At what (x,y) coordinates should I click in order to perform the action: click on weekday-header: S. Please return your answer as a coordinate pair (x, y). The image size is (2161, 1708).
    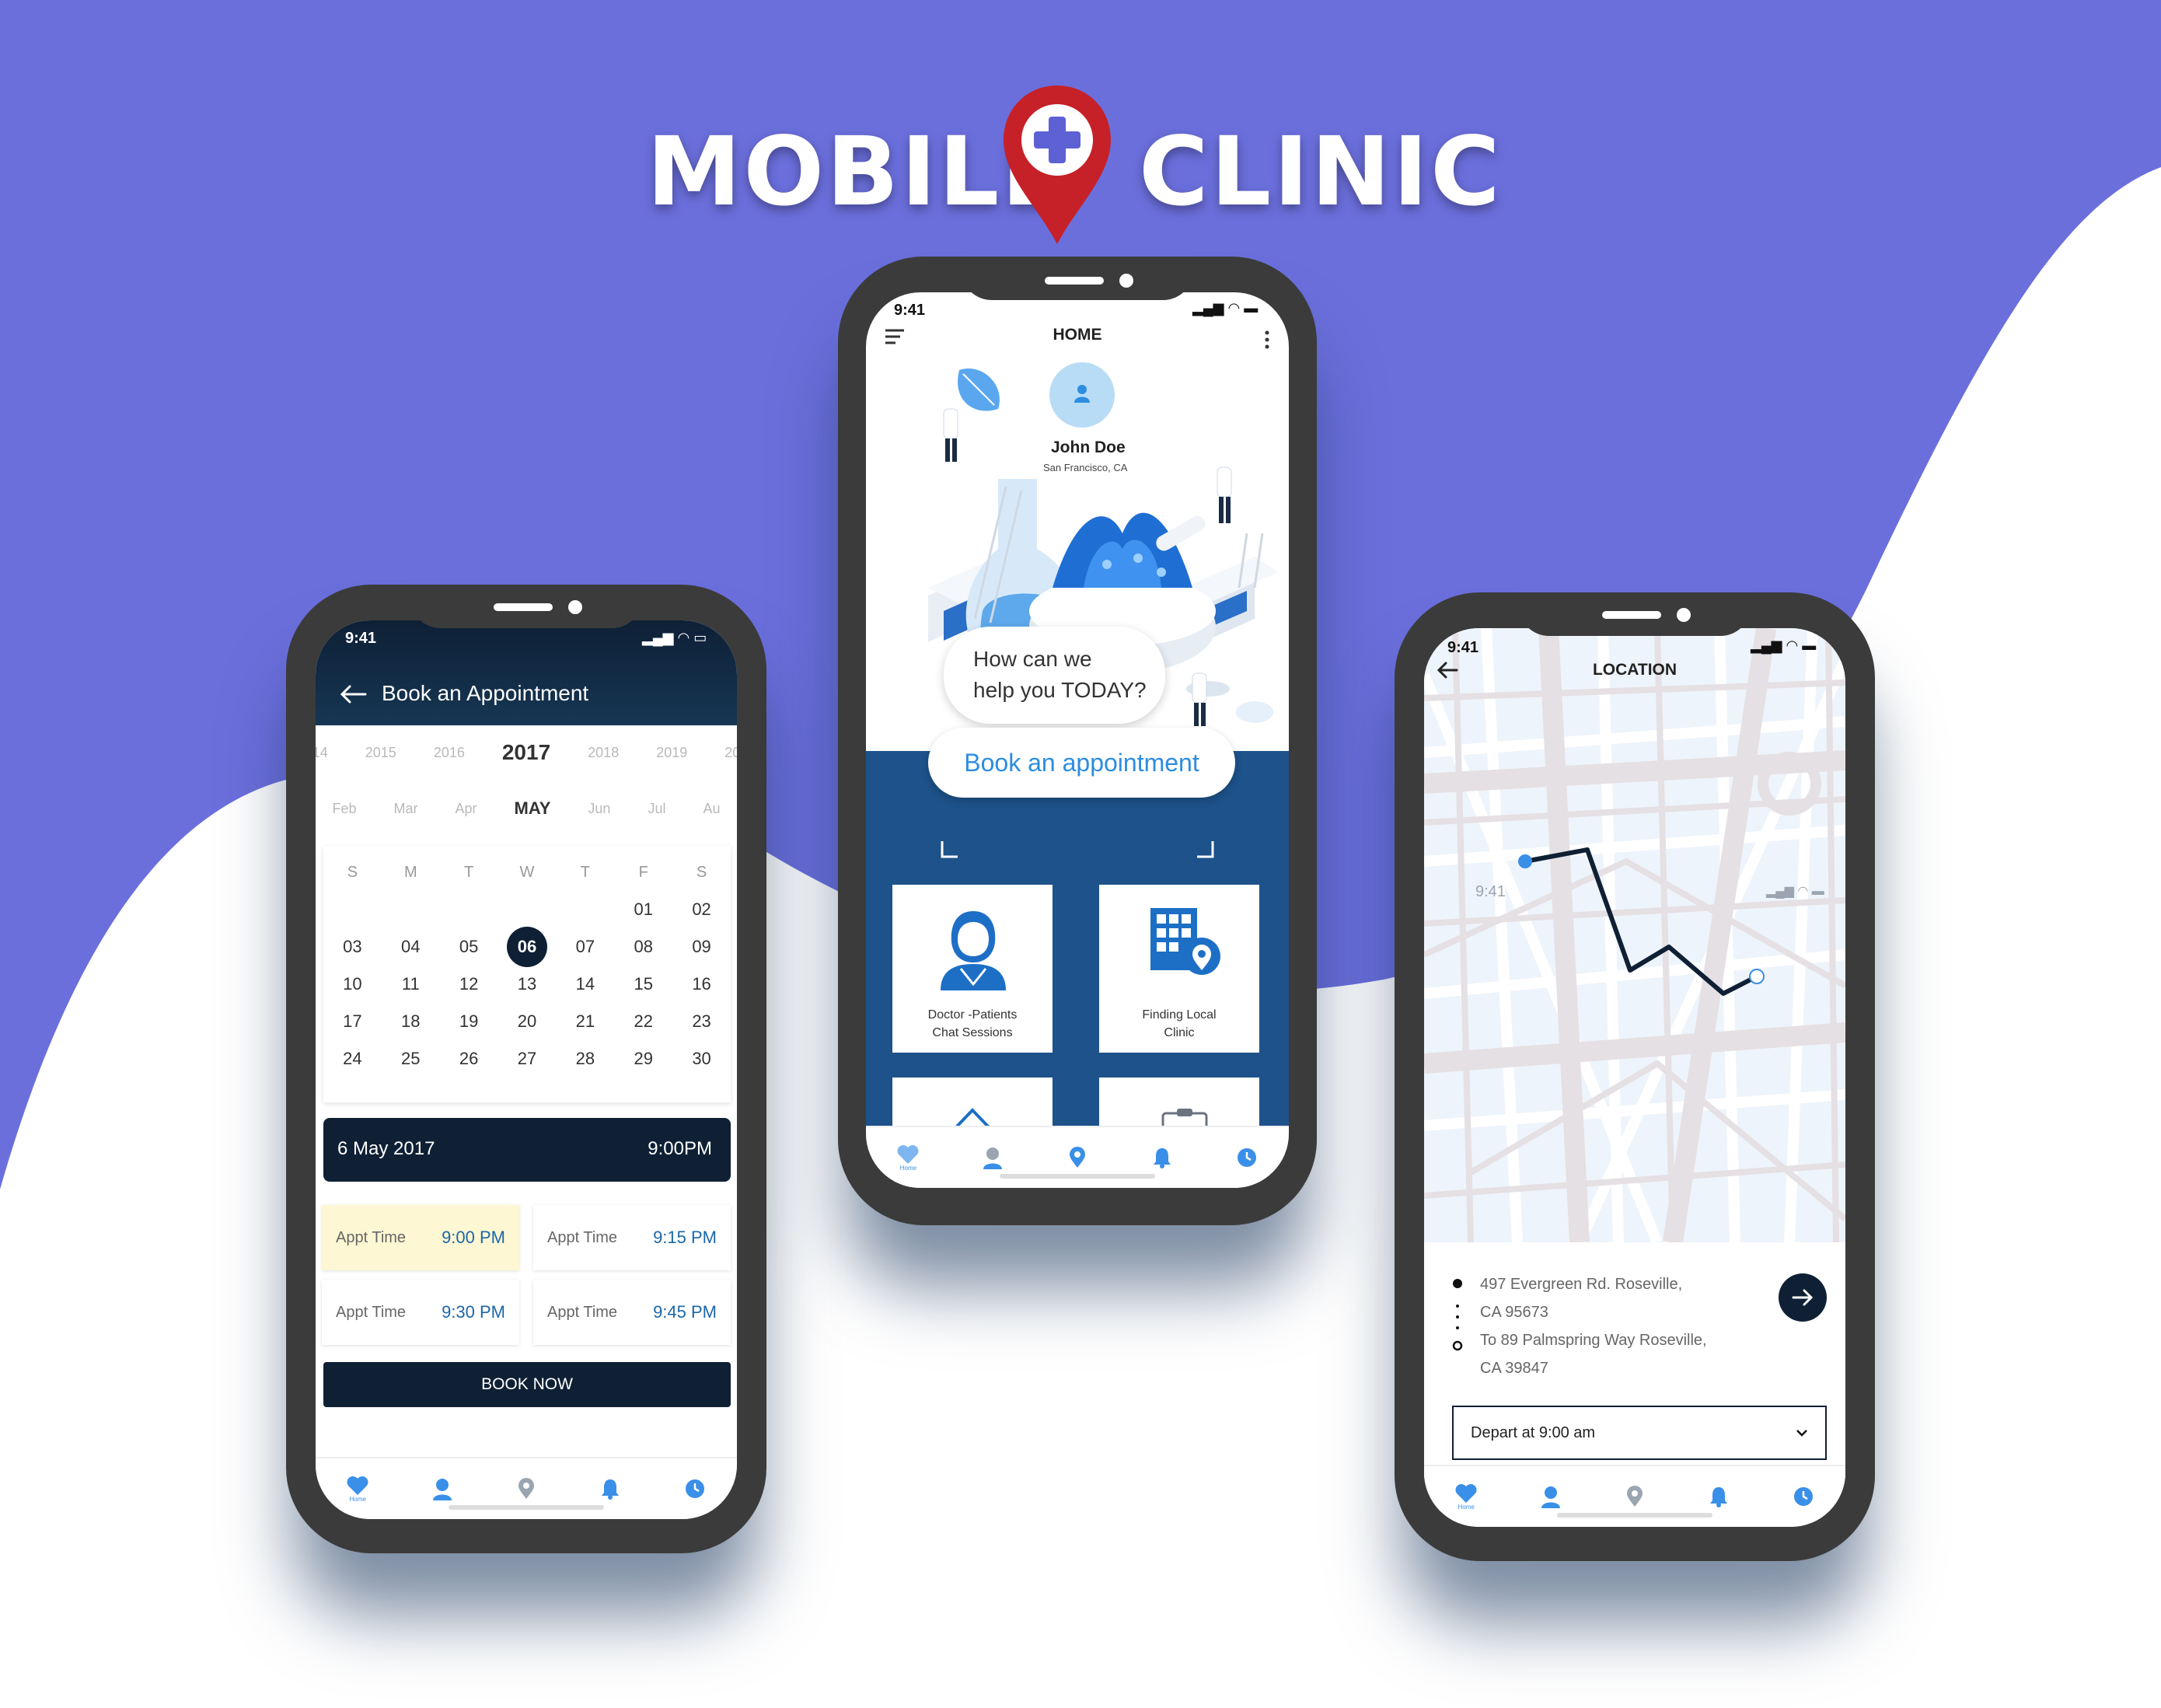
    Looking at the image, I should click on (702, 872).